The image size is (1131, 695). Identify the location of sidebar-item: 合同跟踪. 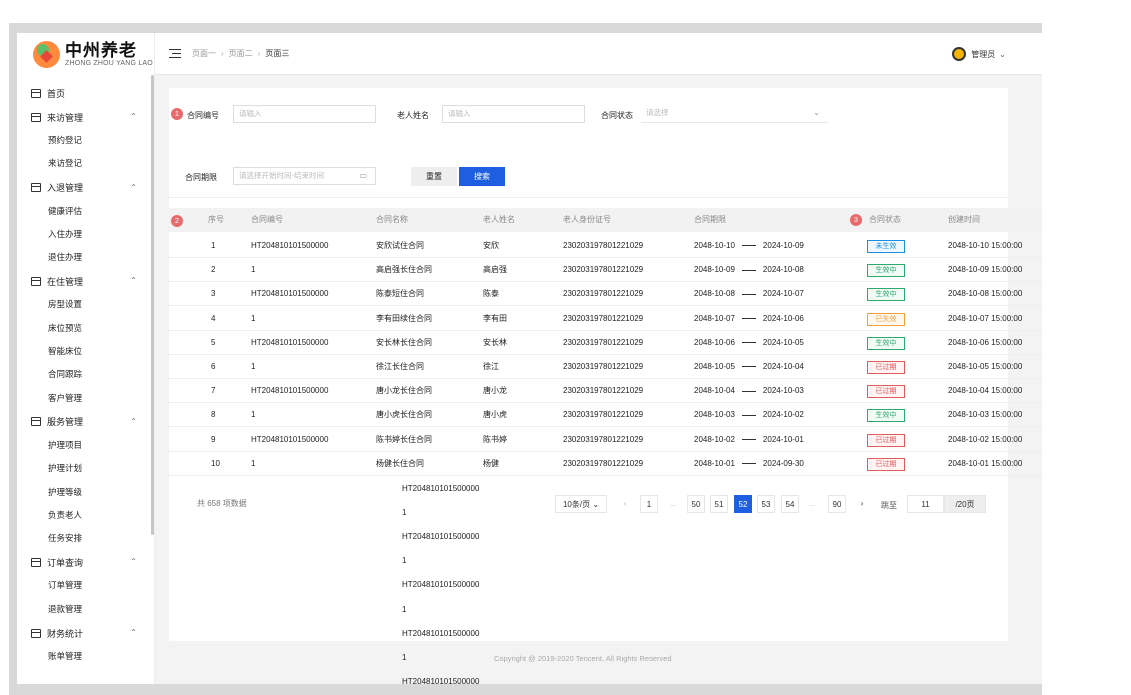
(84, 374).